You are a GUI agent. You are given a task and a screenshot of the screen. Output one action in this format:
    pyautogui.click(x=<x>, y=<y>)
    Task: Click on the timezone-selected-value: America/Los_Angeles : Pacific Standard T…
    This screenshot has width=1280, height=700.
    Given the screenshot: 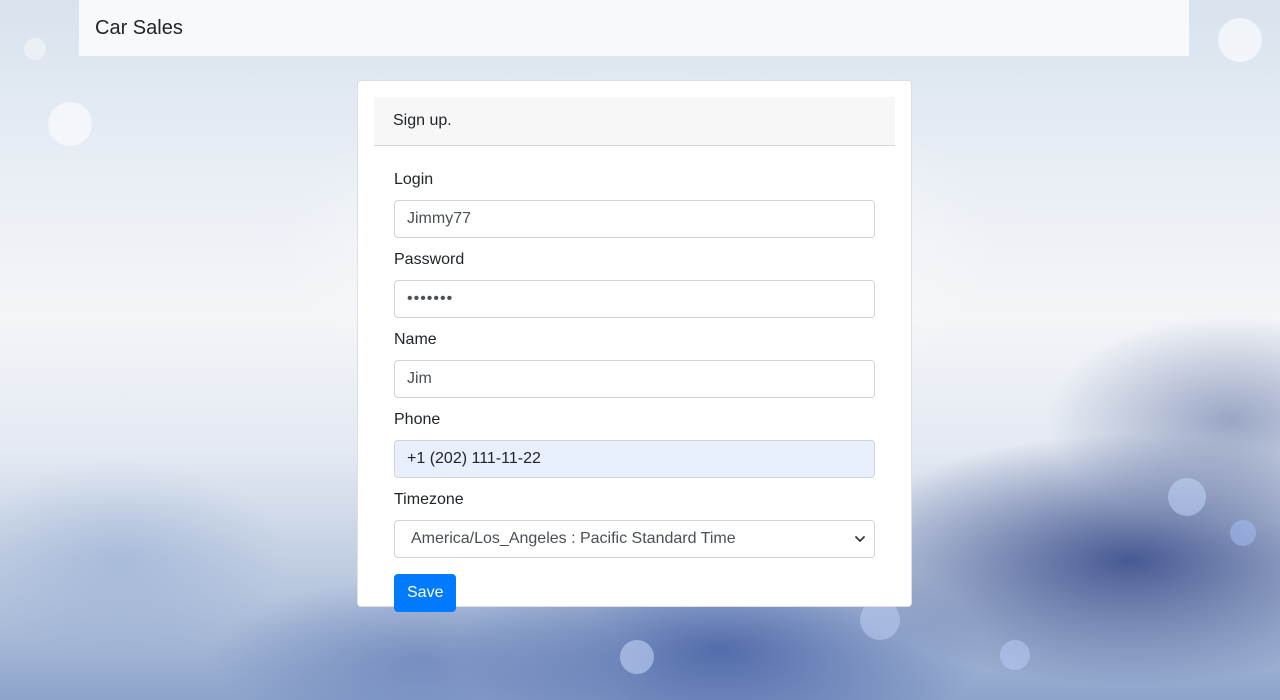 What is the action you would take?
    pyautogui.click(x=573, y=538)
    